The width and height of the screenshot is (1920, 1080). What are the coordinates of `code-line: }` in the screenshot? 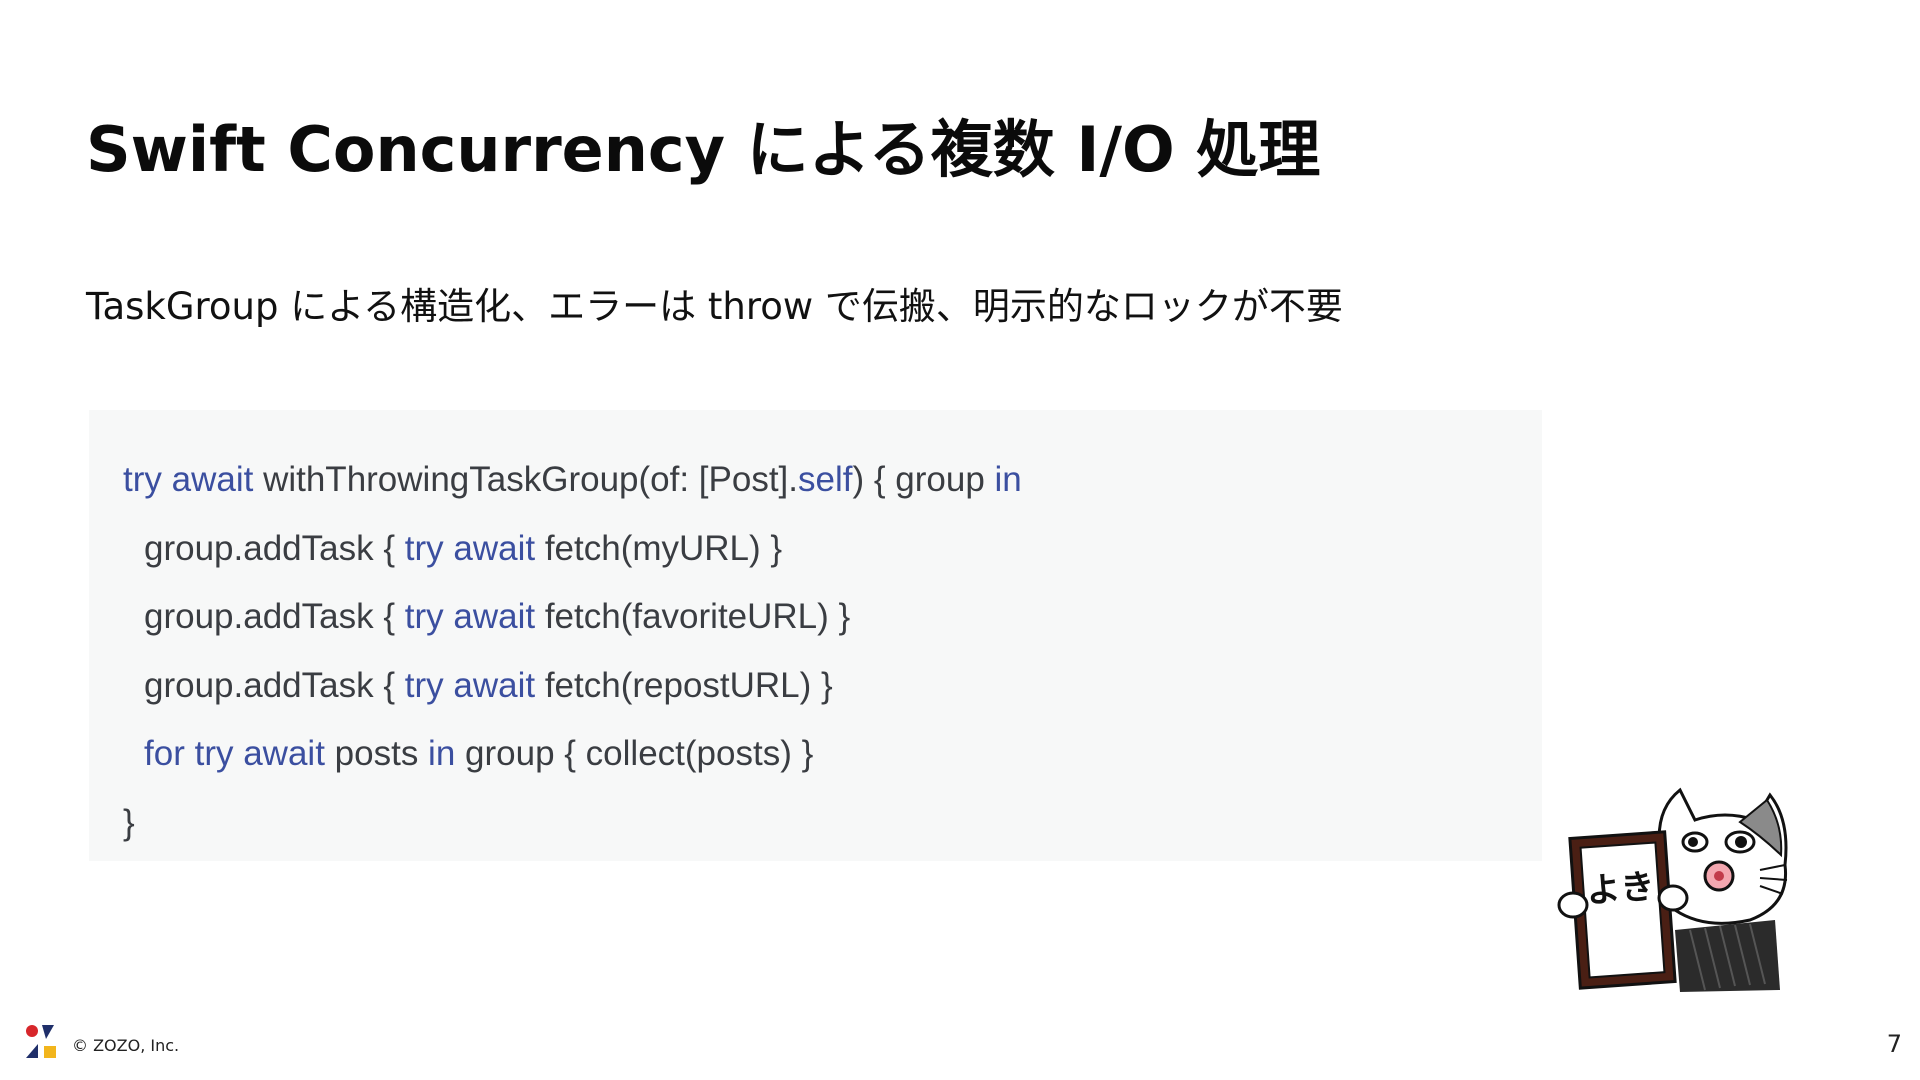 It's located at (832, 823).